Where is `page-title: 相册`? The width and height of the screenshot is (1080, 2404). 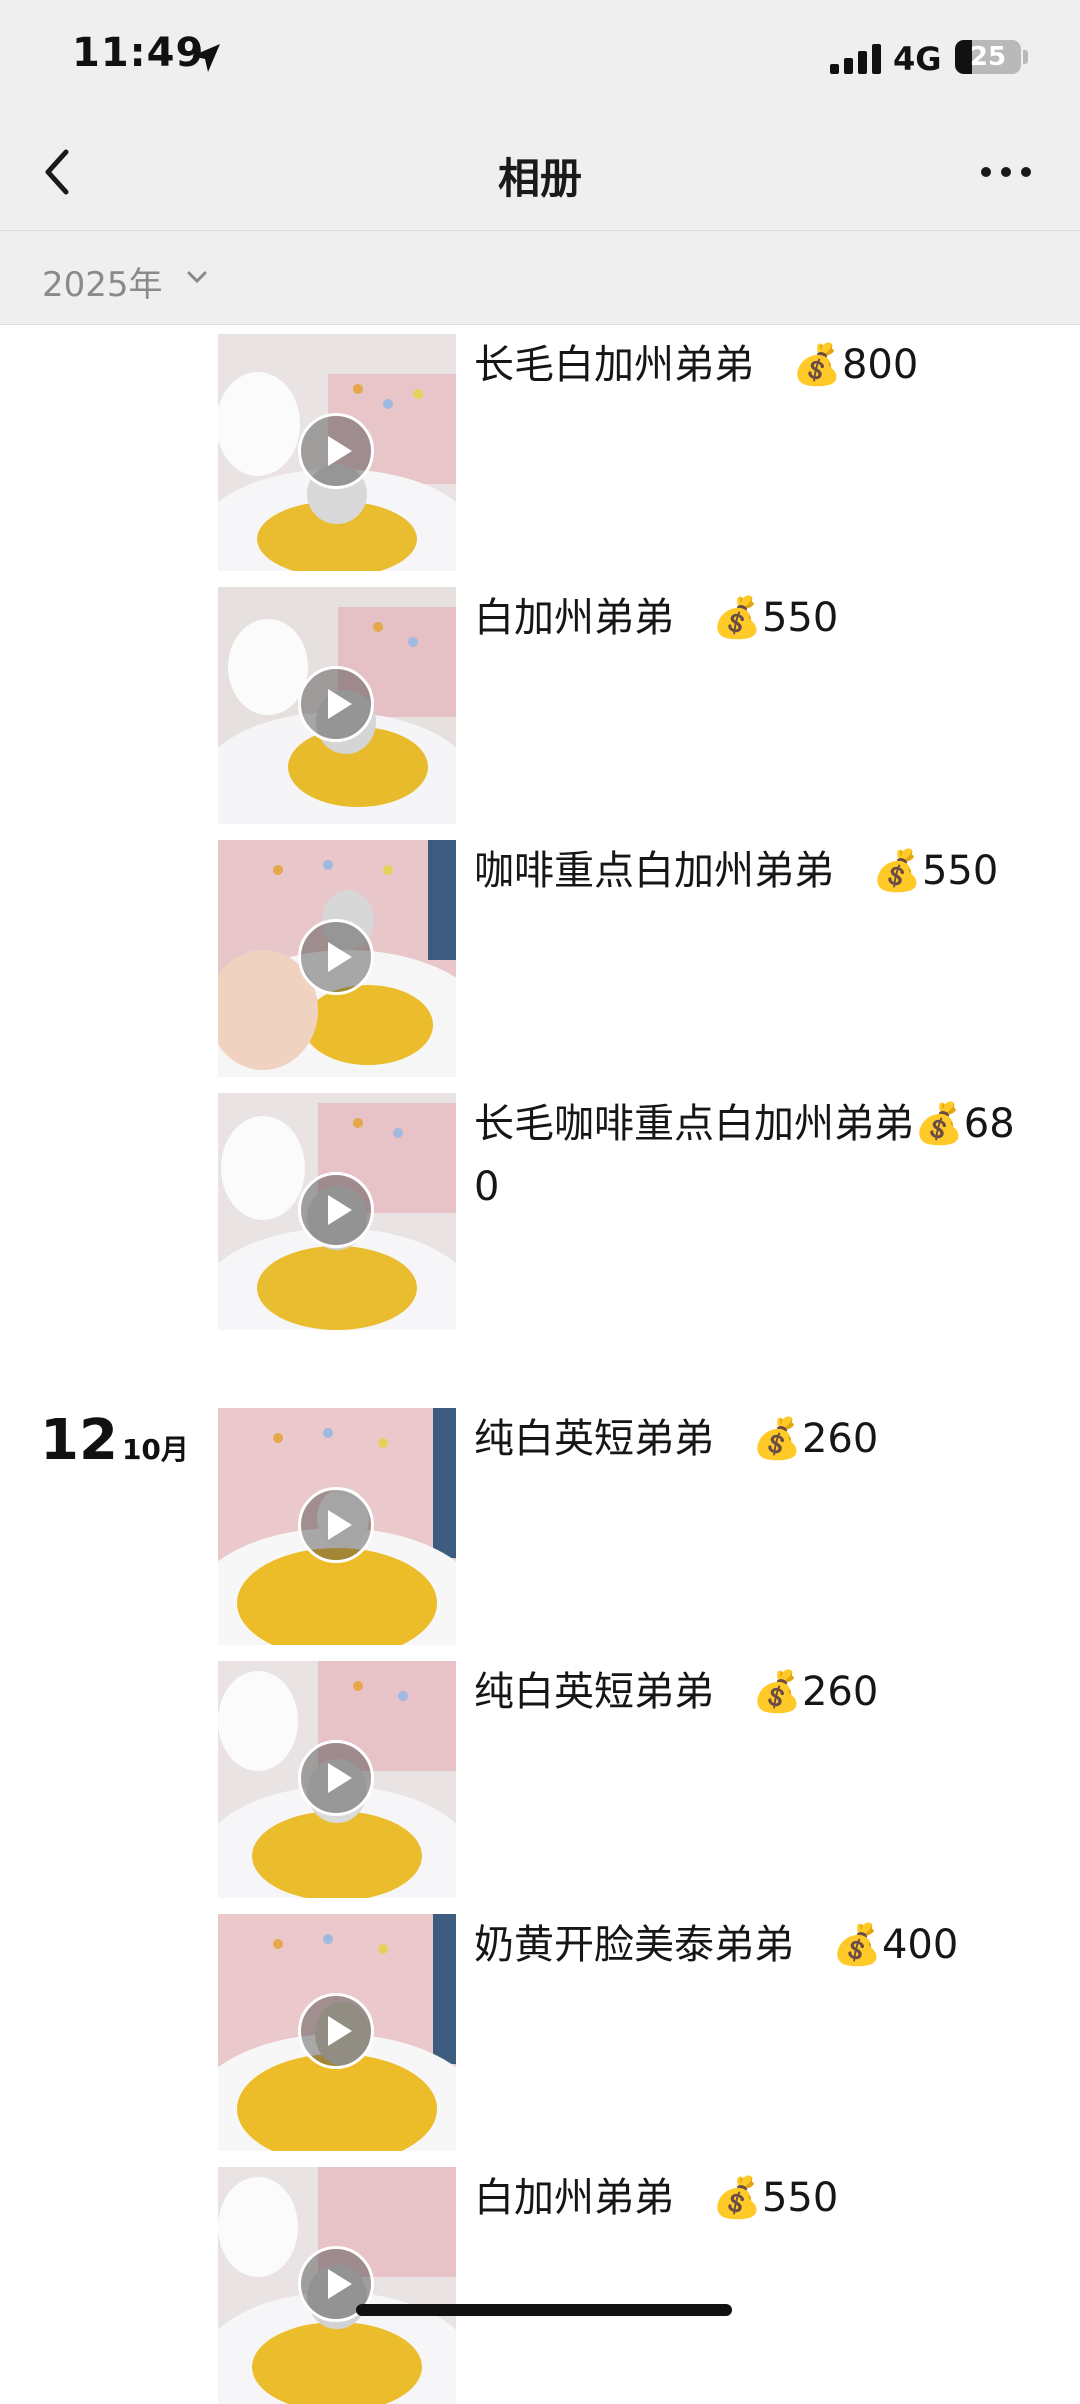
page-title: 相册 is located at coordinates (539, 178).